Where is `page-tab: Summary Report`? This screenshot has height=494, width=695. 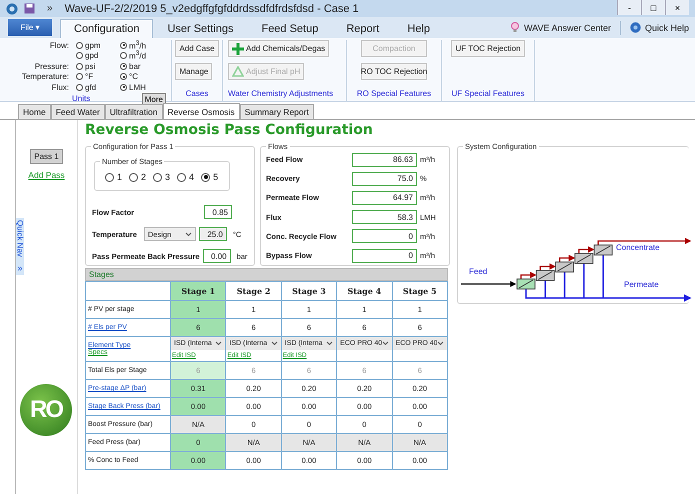
page-tab: Summary Report is located at coordinates (277, 111).